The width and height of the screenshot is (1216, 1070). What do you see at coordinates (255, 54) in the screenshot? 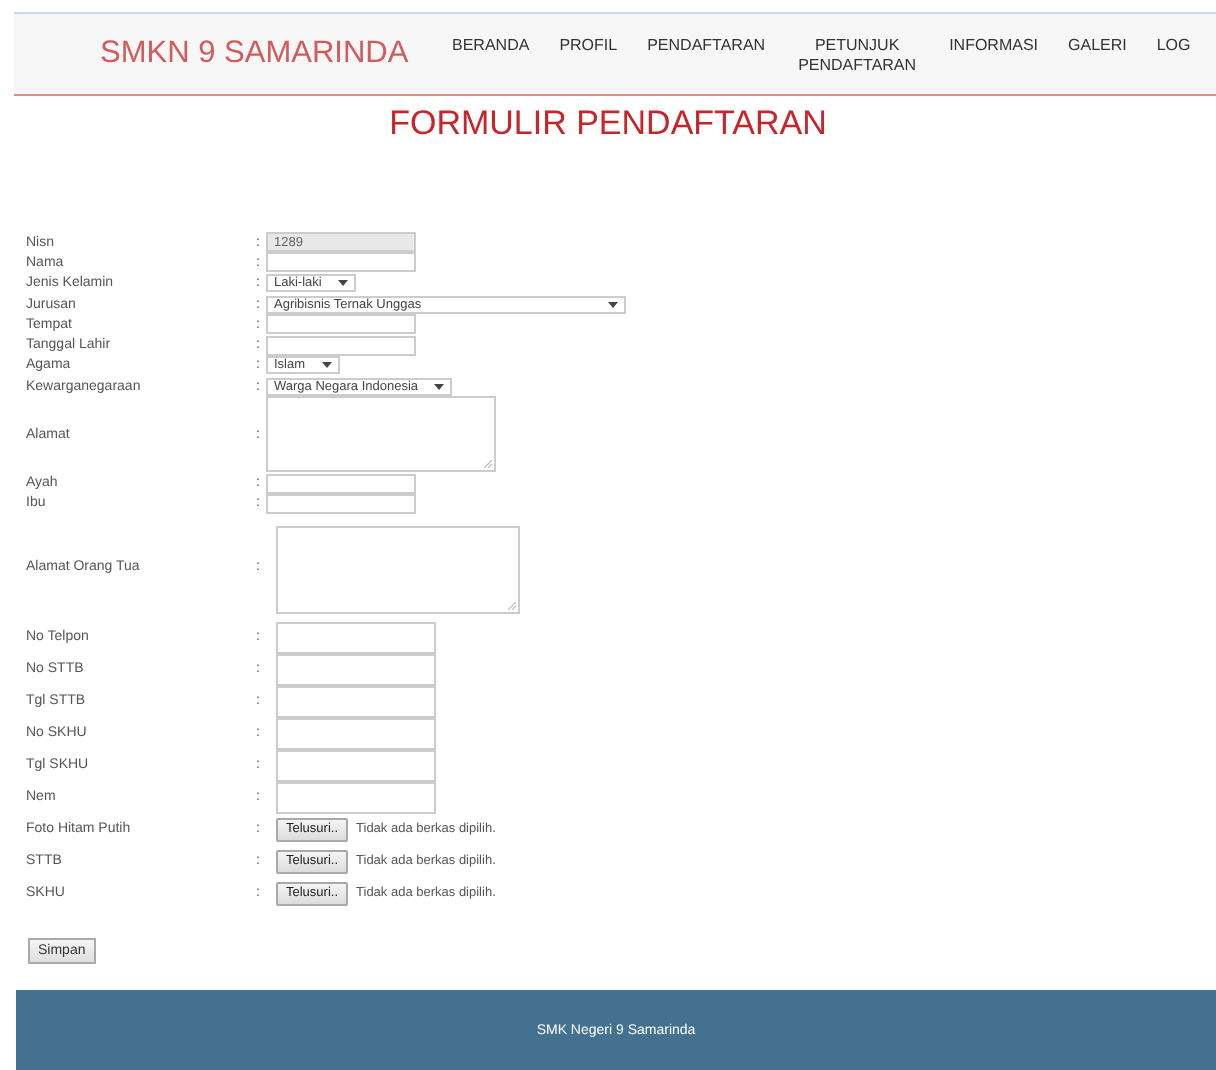
I see `brand-title: SMKN 9 SAMARINDA` at bounding box center [255, 54].